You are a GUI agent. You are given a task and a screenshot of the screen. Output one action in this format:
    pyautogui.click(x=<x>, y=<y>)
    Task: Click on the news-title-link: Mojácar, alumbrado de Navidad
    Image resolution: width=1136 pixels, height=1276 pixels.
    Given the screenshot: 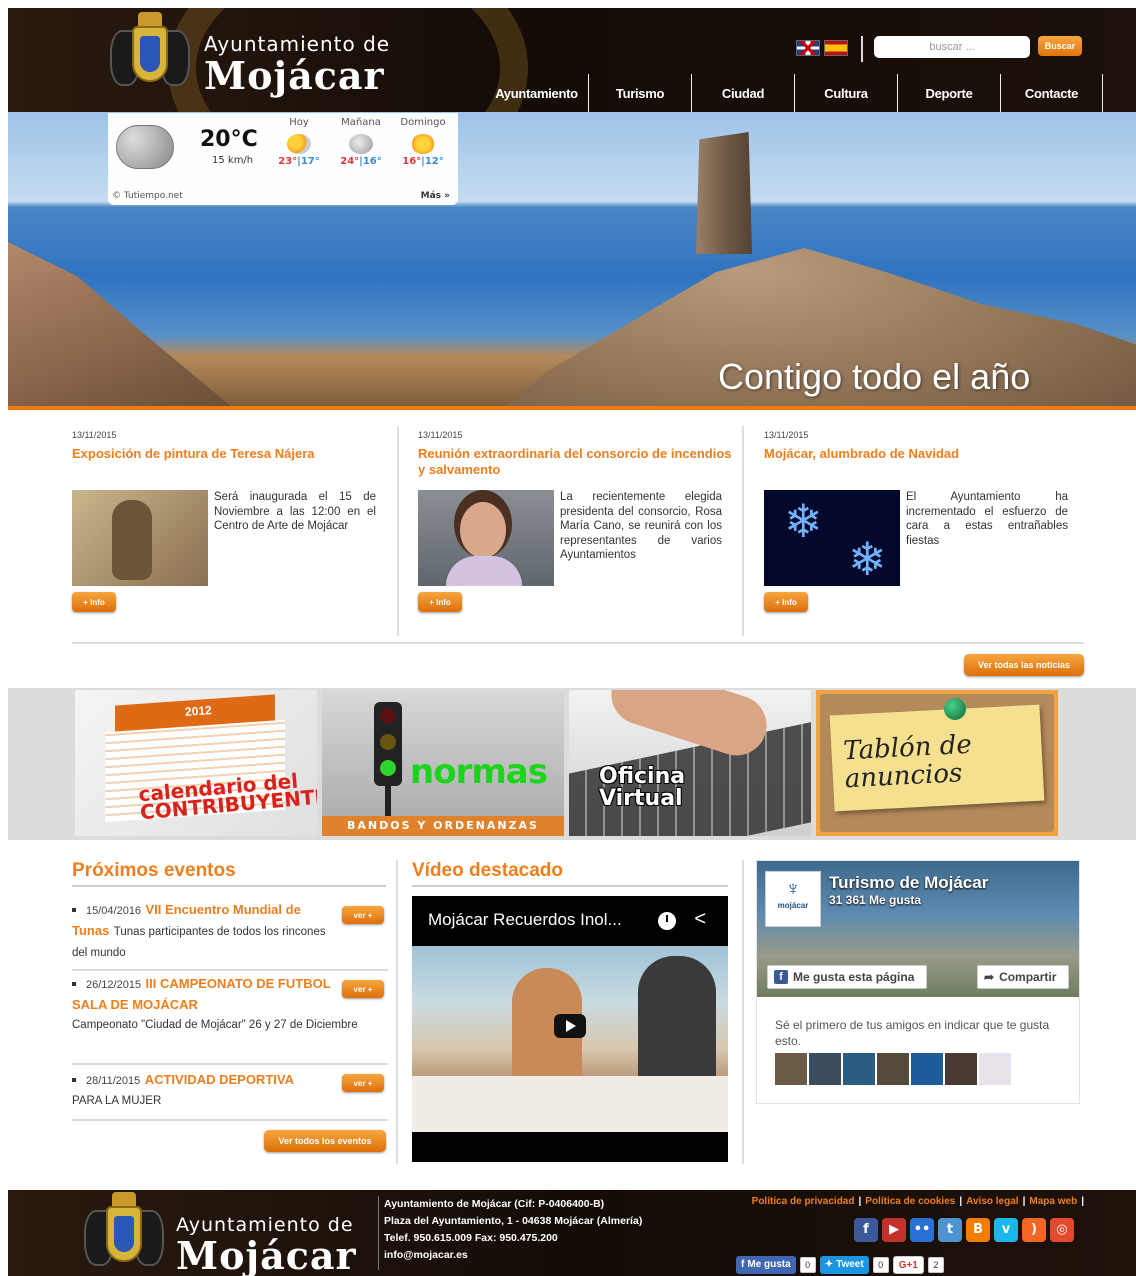 What is the action you would take?
    pyautogui.click(x=923, y=463)
    